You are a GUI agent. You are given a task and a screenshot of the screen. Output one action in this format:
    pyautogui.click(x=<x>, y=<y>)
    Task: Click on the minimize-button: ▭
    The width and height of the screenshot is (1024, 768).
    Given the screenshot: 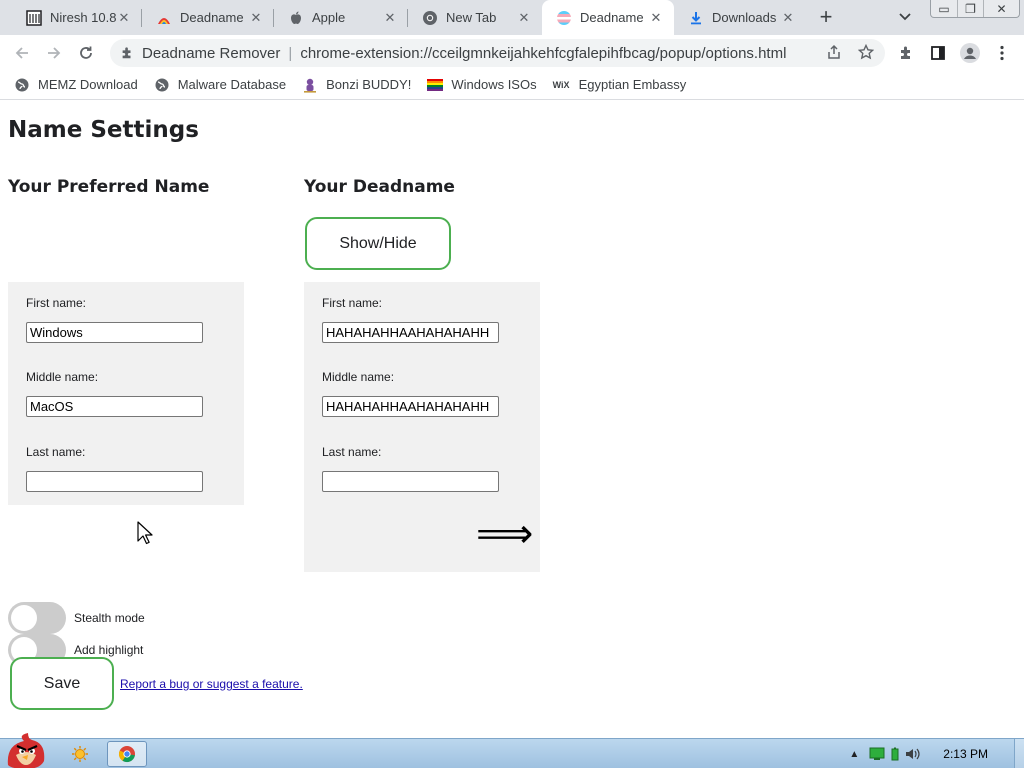 What is the action you would take?
    pyautogui.click(x=944, y=8)
    